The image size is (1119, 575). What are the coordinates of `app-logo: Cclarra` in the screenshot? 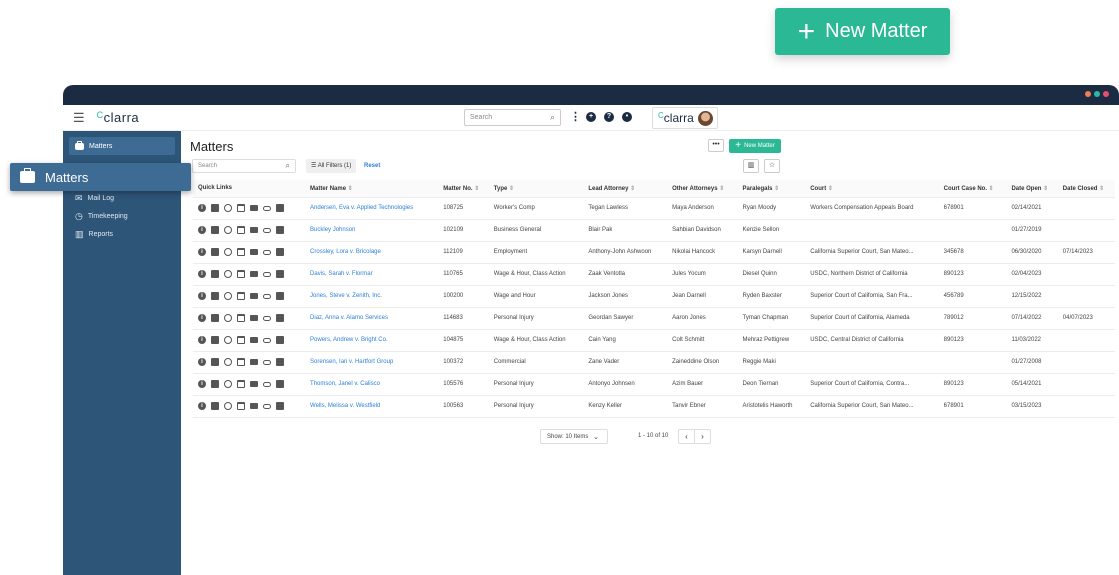 It's located at (118, 117).